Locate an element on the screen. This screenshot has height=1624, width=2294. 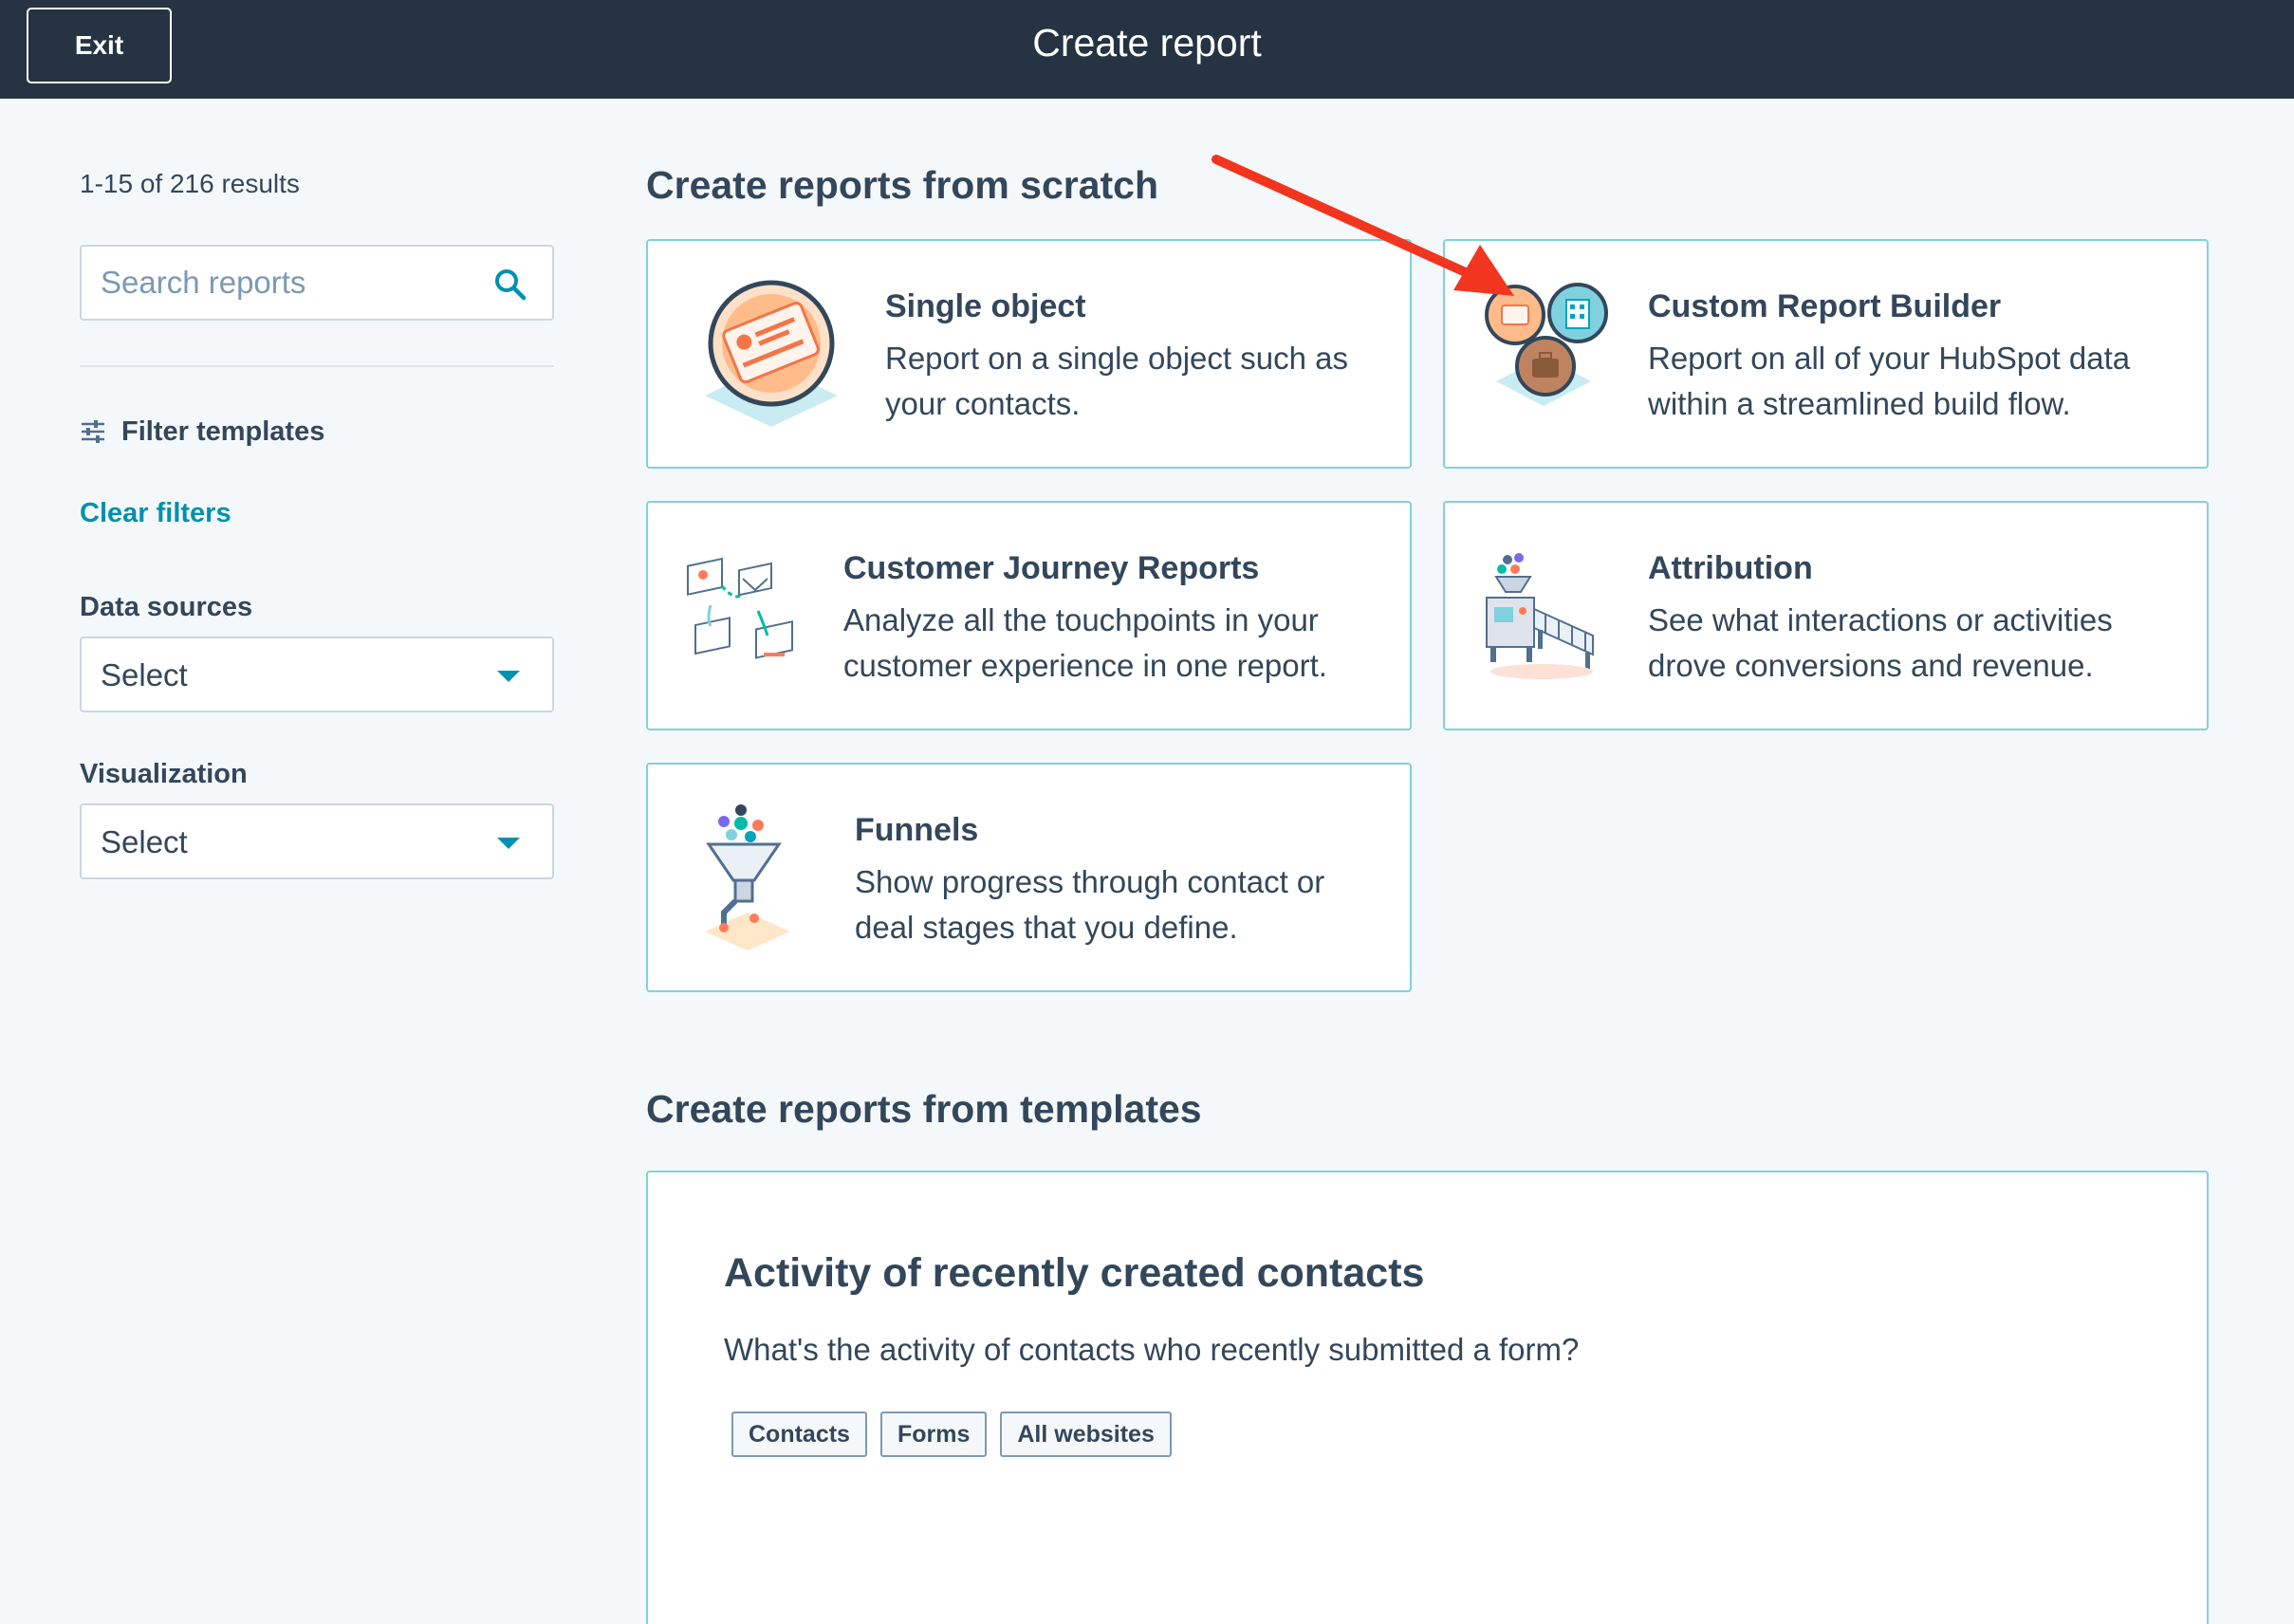
templates-section-heading: Create reports from templates is located at coordinates (924, 1109).